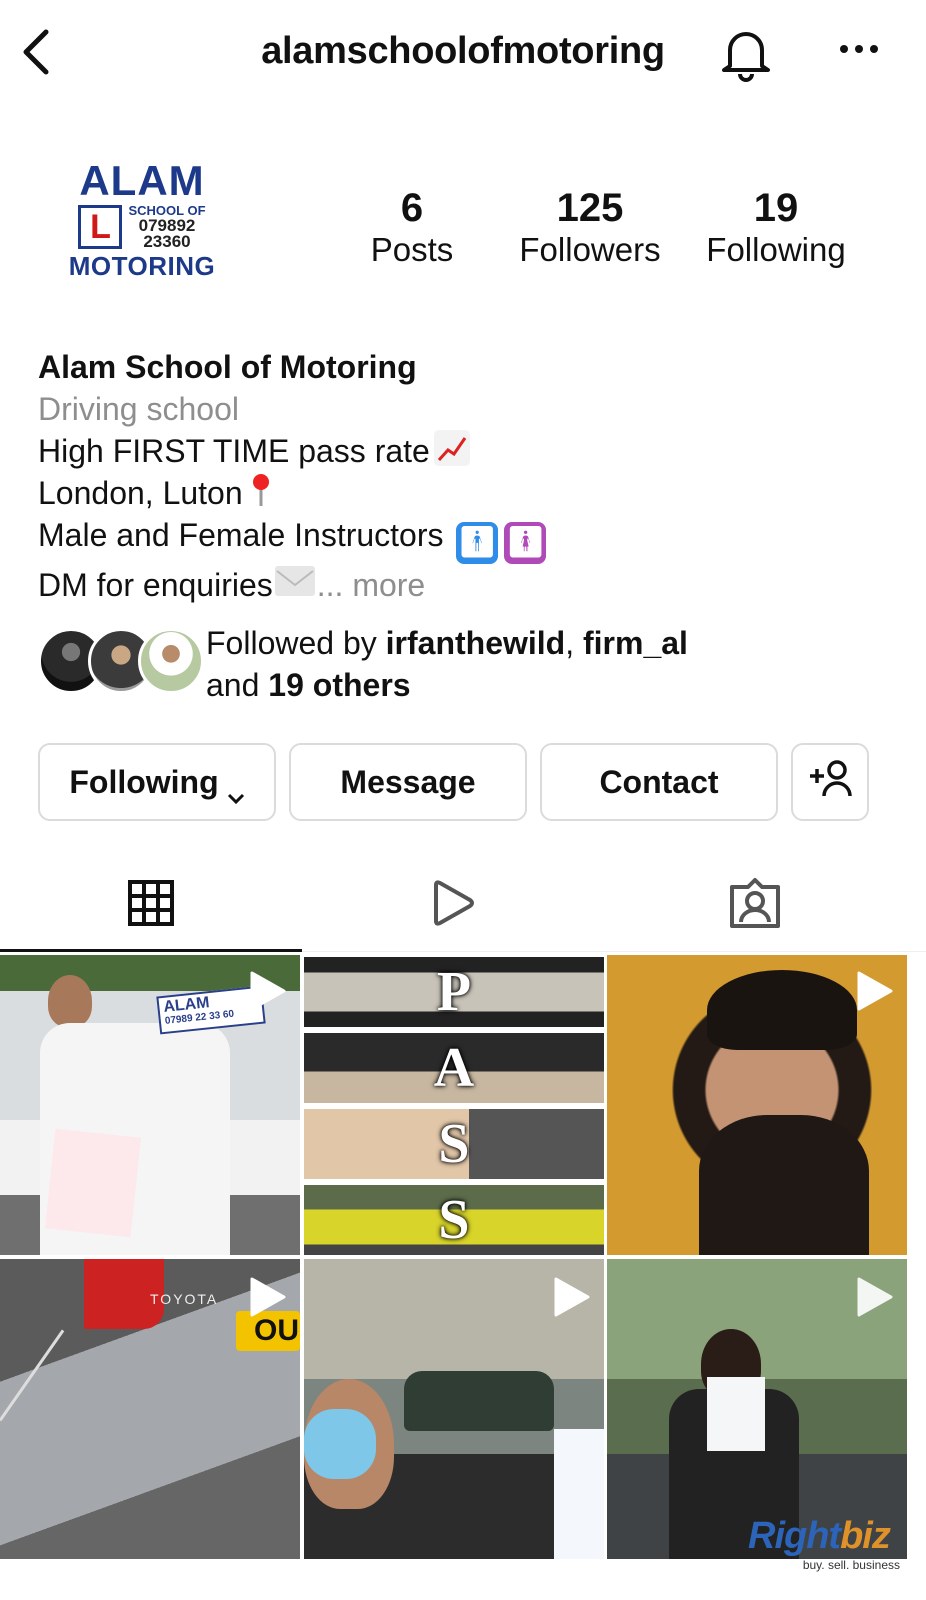 The image size is (926, 1600). Describe the element at coordinates (784, 1185) in the screenshot. I see `photo-beard` at that location.